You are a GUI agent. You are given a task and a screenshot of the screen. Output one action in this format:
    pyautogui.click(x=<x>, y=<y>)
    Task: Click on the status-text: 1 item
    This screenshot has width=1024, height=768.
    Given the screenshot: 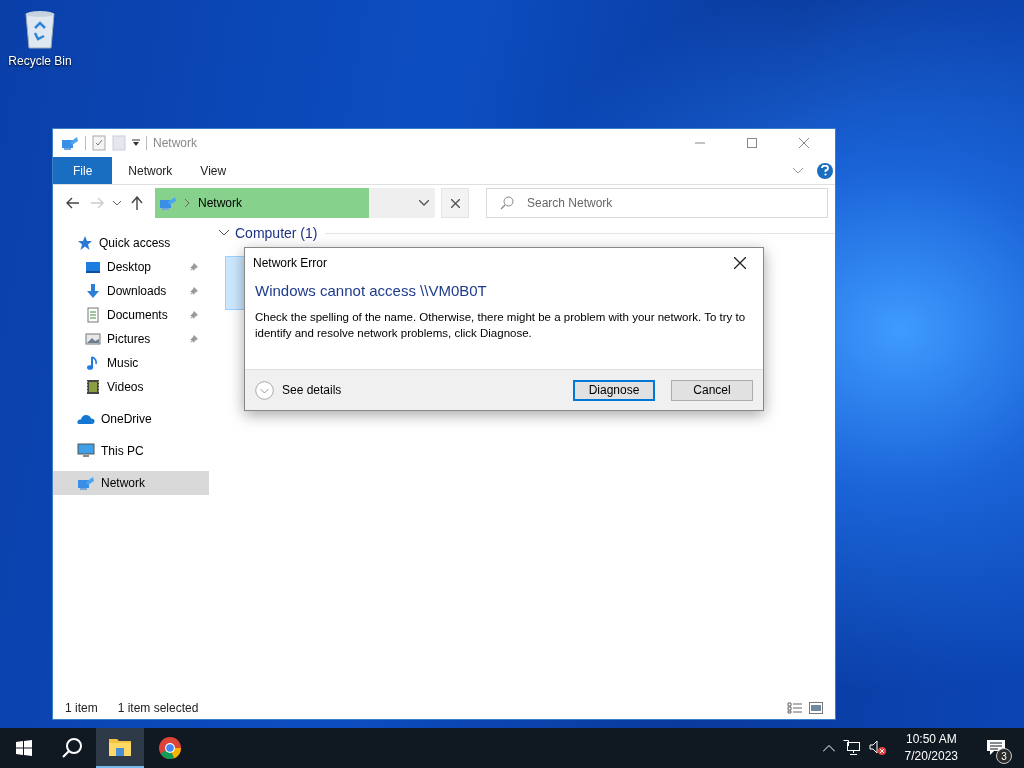 What is the action you would take?
    pyautogui.click(x=81, y=708)
    